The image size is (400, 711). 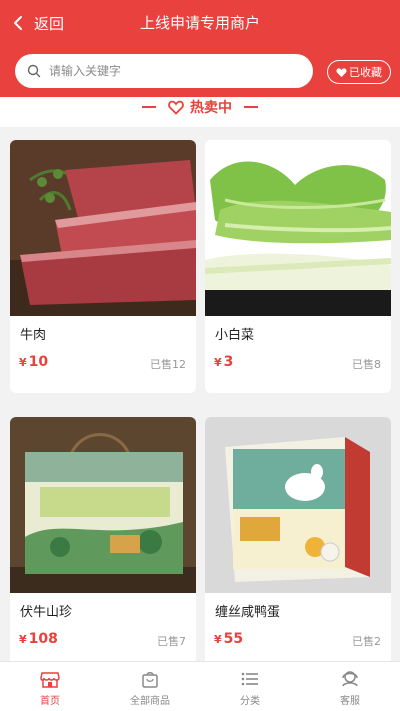 I want to click on favorite-button: 已收藏, so click(x=359, y=72).